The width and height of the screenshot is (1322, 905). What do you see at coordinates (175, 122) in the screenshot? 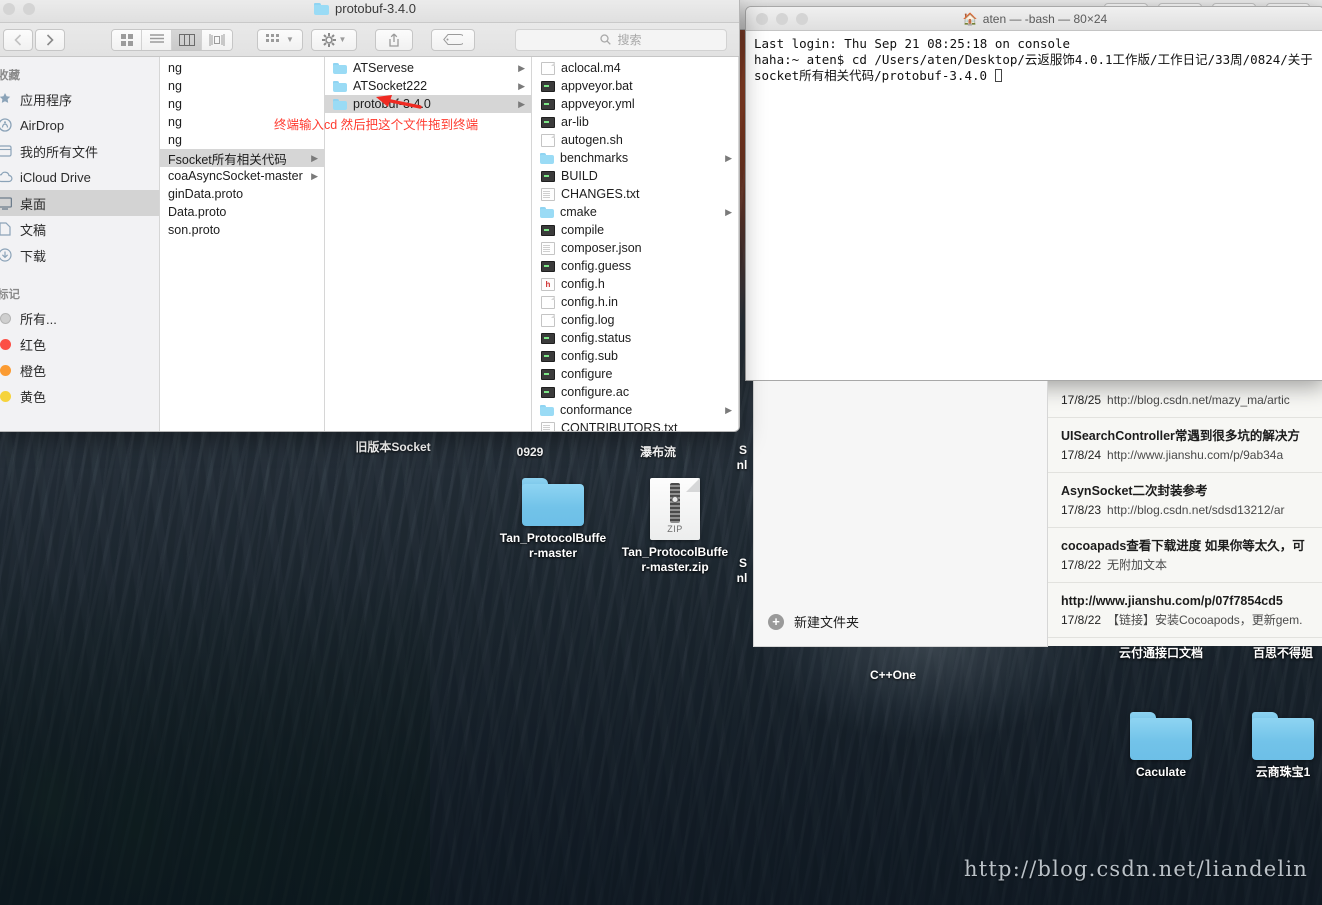
I see `file-row-label: ng` at bounding box center [175, 122].